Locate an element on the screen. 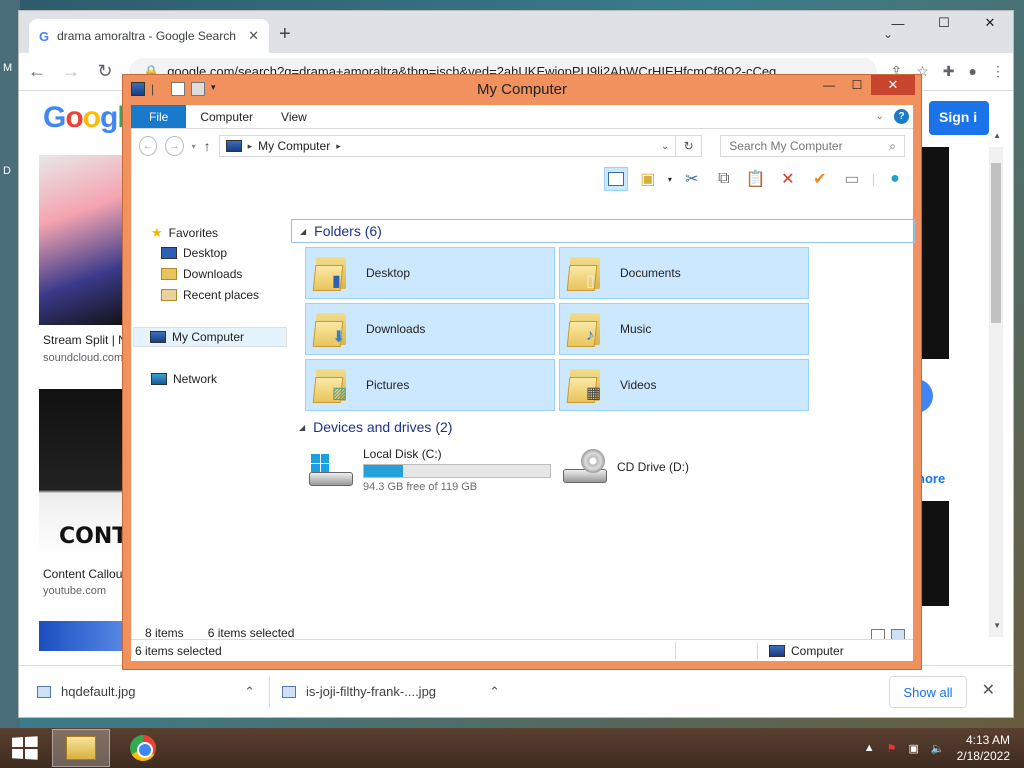 Image resolution: width=1024 pixels, height=768 pixels. properties-check-icon: ▣ is located at coordinates (648, 179).